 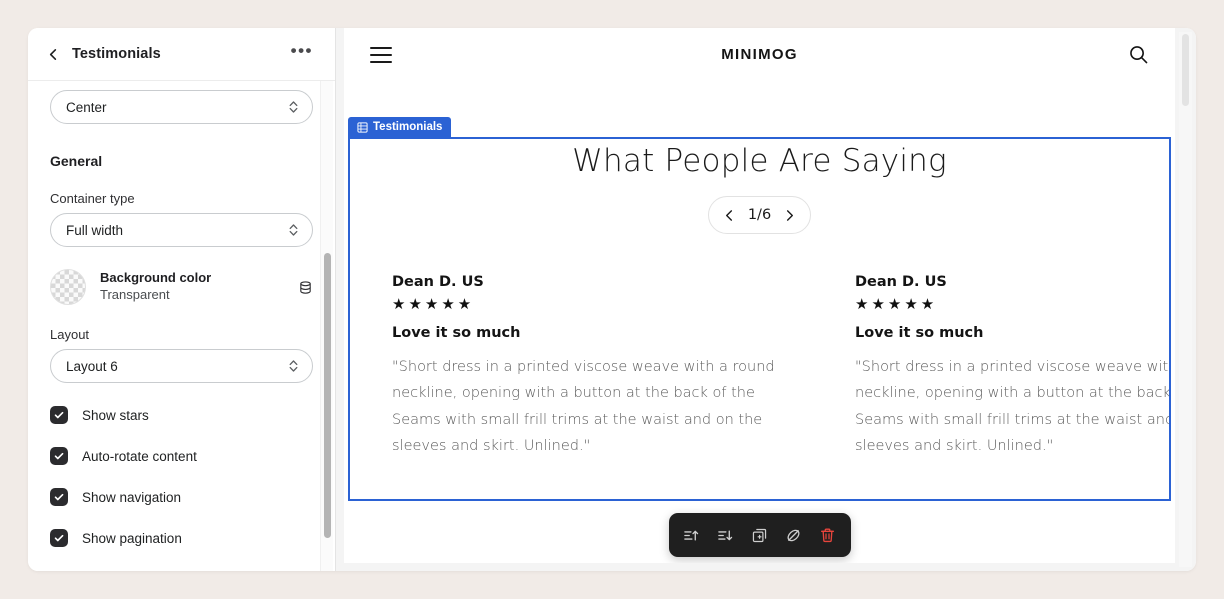 I want to click on container-type-group: Container type Full width, so click(x=181, y=219).